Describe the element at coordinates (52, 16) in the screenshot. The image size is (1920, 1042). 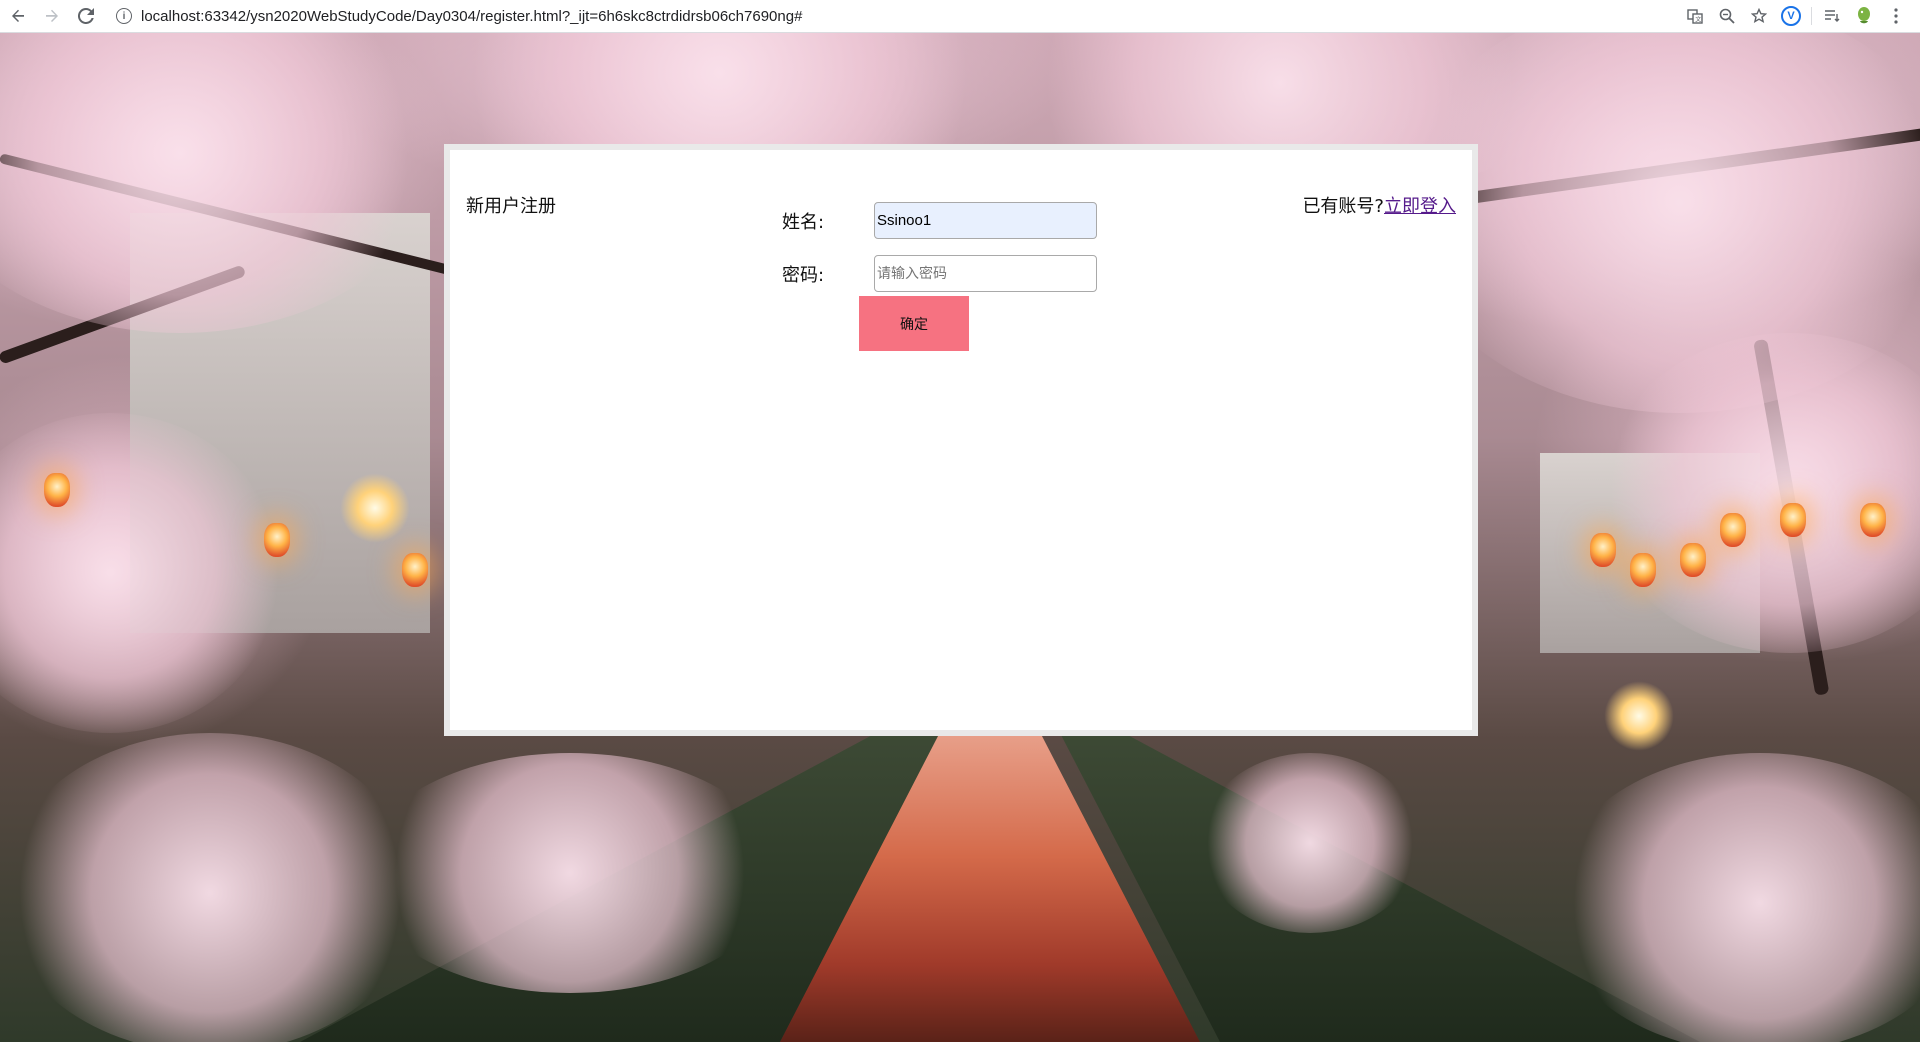
I see `forward-icon` at that location.